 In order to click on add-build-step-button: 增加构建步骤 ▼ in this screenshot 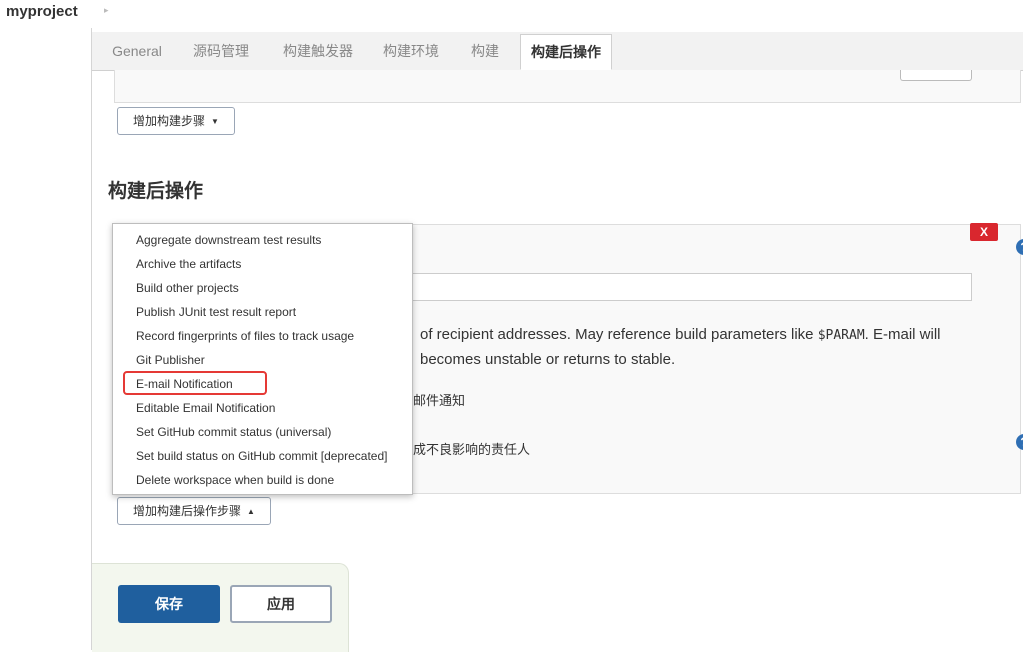, I will do `click(176, 121)`.